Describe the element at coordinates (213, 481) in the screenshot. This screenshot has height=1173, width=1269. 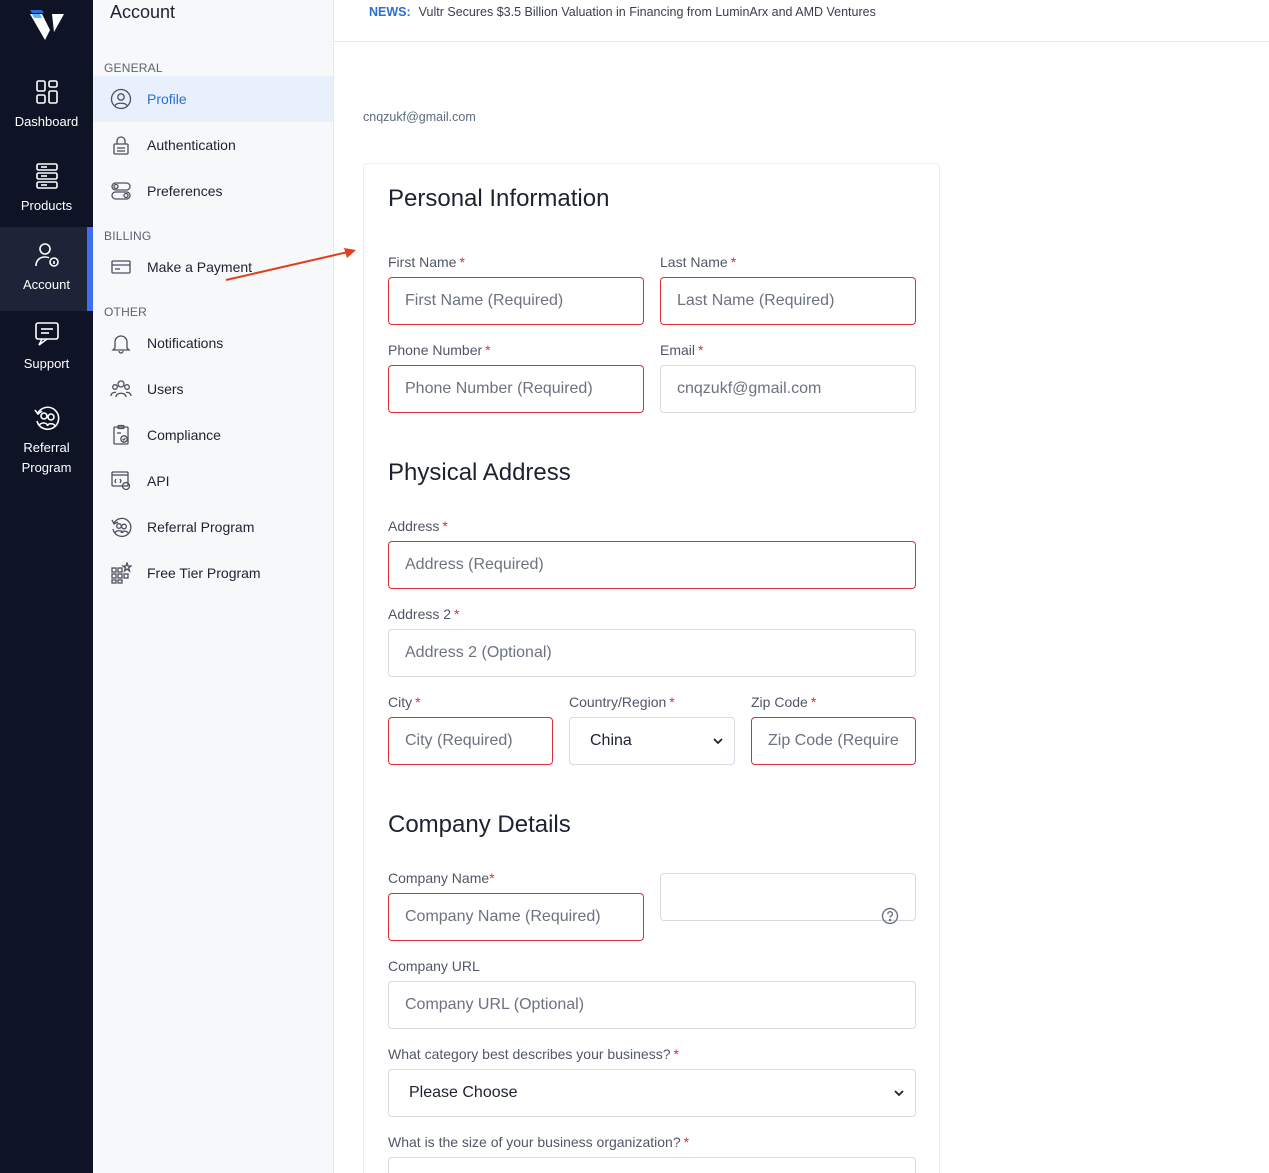
I see `sidebar-item-api: API` at that location.